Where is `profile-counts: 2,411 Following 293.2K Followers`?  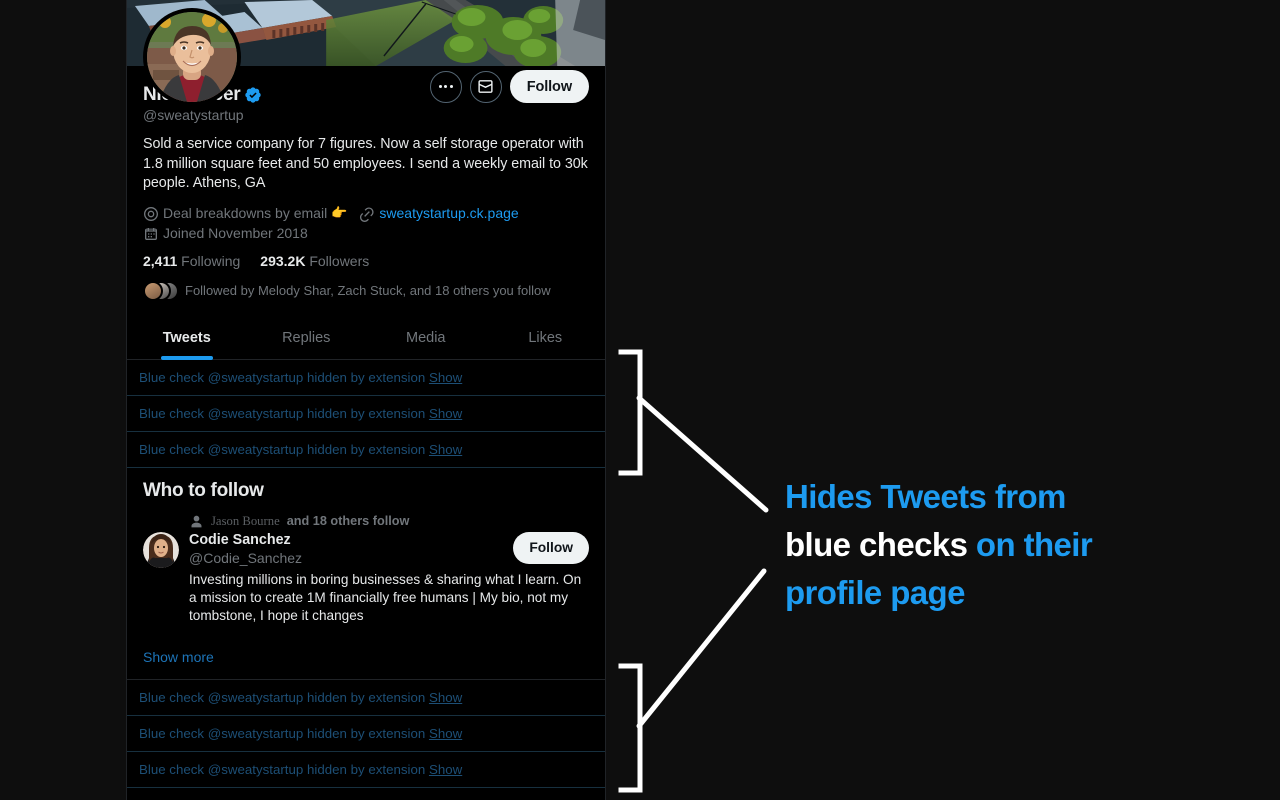
profile-counts: 2,411 Following 293.2K Followers is located at coordinates (366, 261).